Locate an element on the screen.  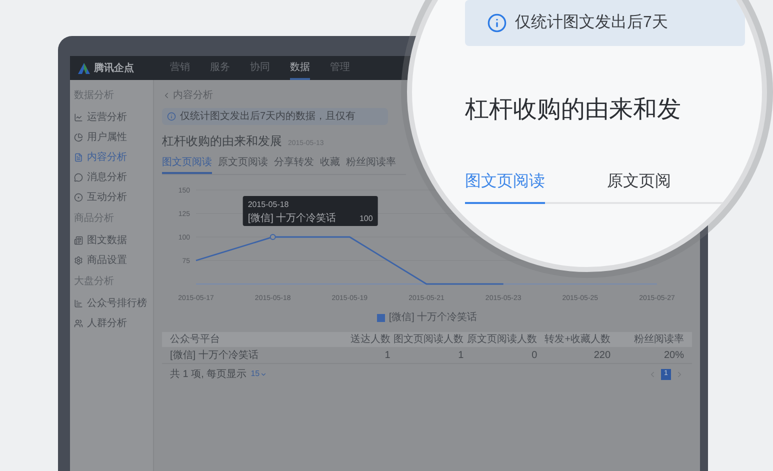
tab: 粉丝阅读率 is located at coordinates (371, 164).